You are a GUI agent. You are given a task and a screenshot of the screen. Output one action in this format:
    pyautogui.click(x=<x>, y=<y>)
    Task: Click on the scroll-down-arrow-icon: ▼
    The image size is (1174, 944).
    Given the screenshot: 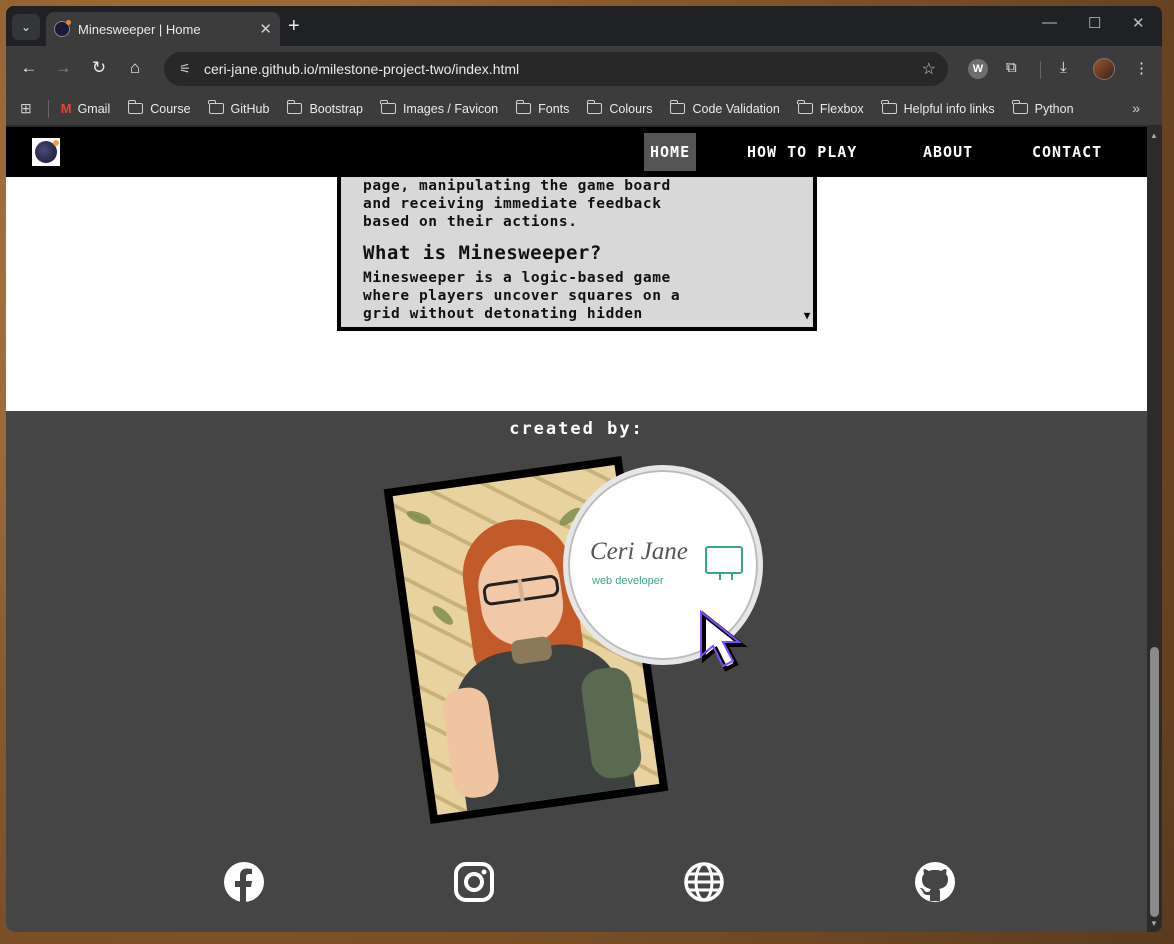 What is the action you would take?
    pyautogui.click(x=807, y=316)
    